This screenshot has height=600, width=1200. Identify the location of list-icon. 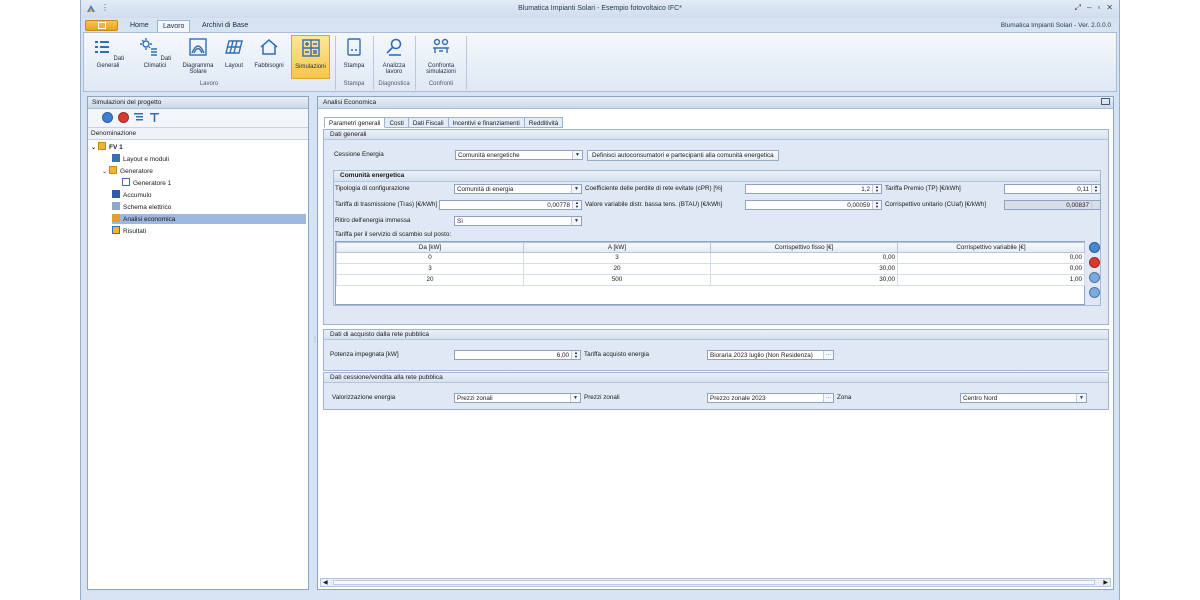
(101, 47).